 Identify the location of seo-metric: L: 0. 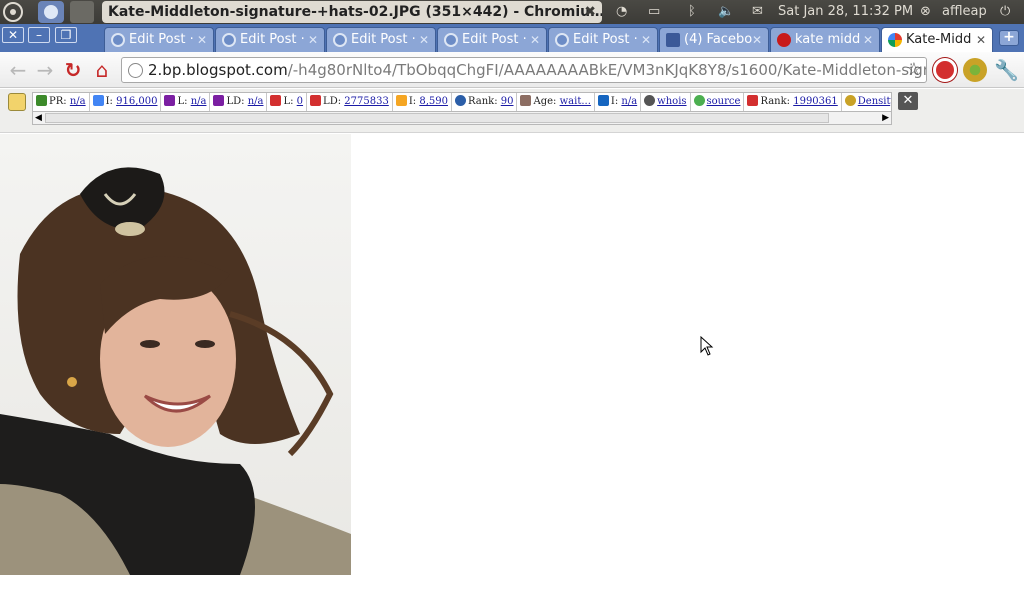
(287, 102).